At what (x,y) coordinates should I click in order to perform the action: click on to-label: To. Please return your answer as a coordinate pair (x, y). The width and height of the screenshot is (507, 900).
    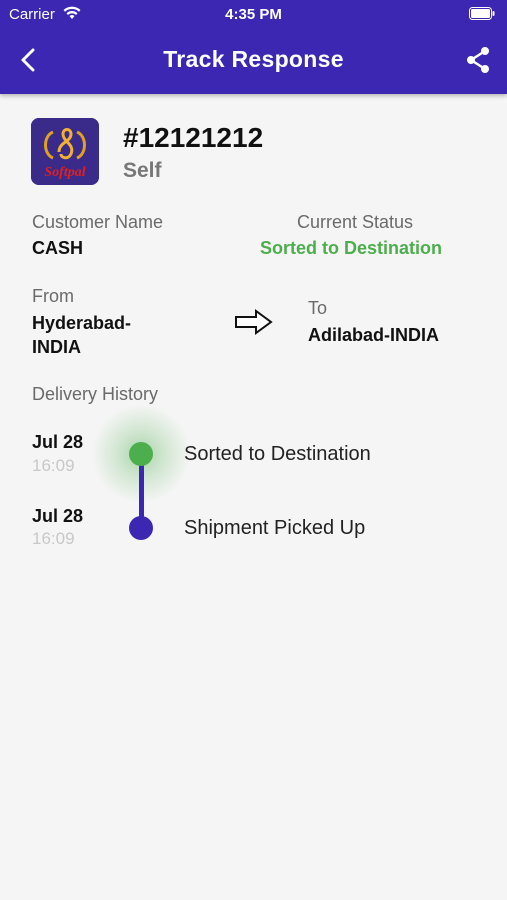
    Looking at the image, I should click on (318, 308).